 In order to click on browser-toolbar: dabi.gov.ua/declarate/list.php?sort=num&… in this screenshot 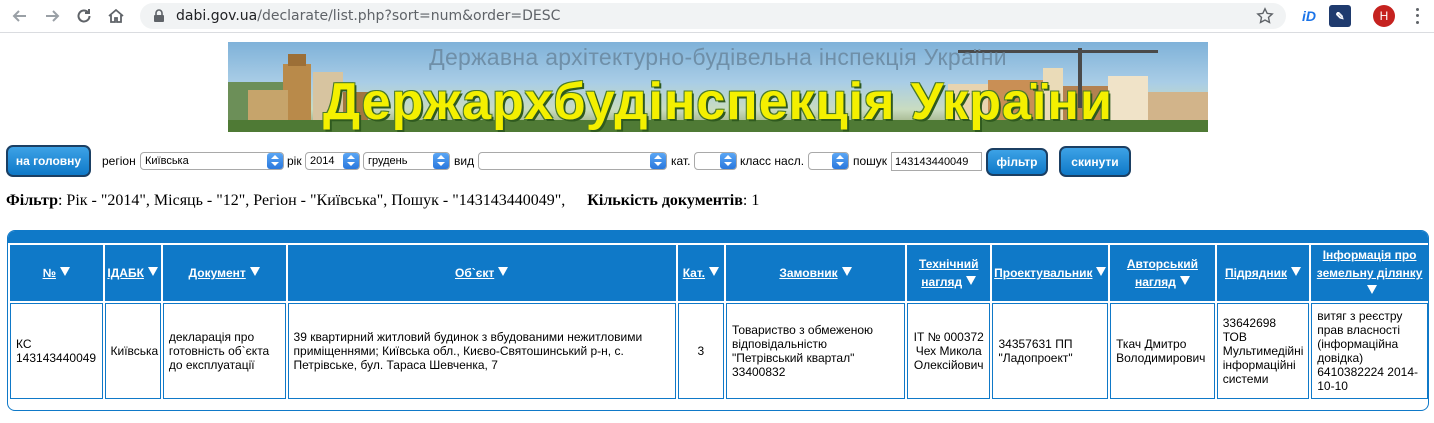, I will do `click(717, 16)`.